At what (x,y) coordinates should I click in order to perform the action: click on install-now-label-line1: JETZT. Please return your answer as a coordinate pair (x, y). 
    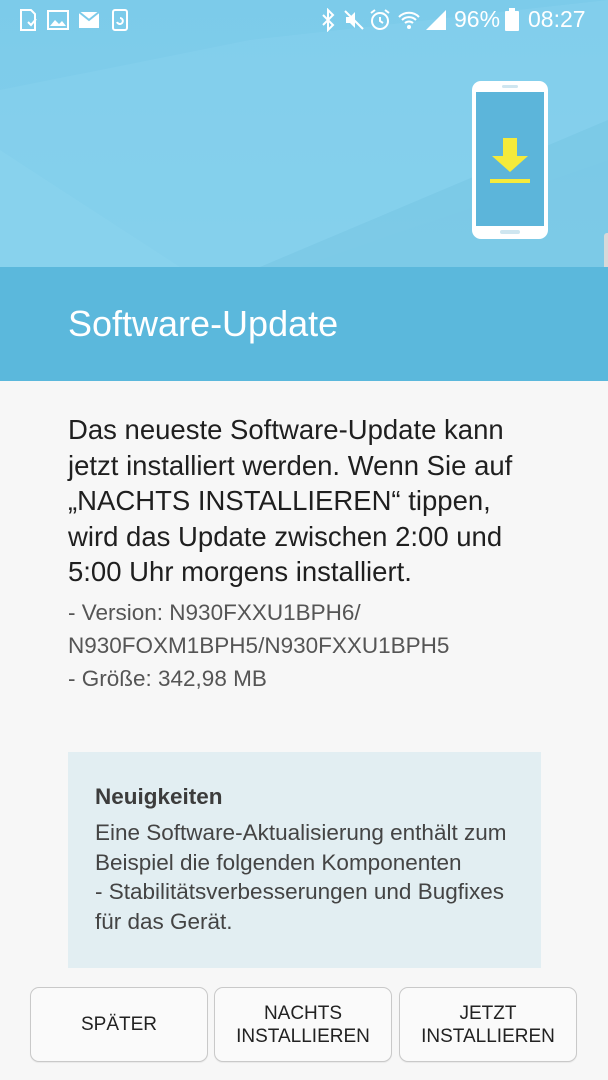
    Looking at the image, I should click on (488, 1013).